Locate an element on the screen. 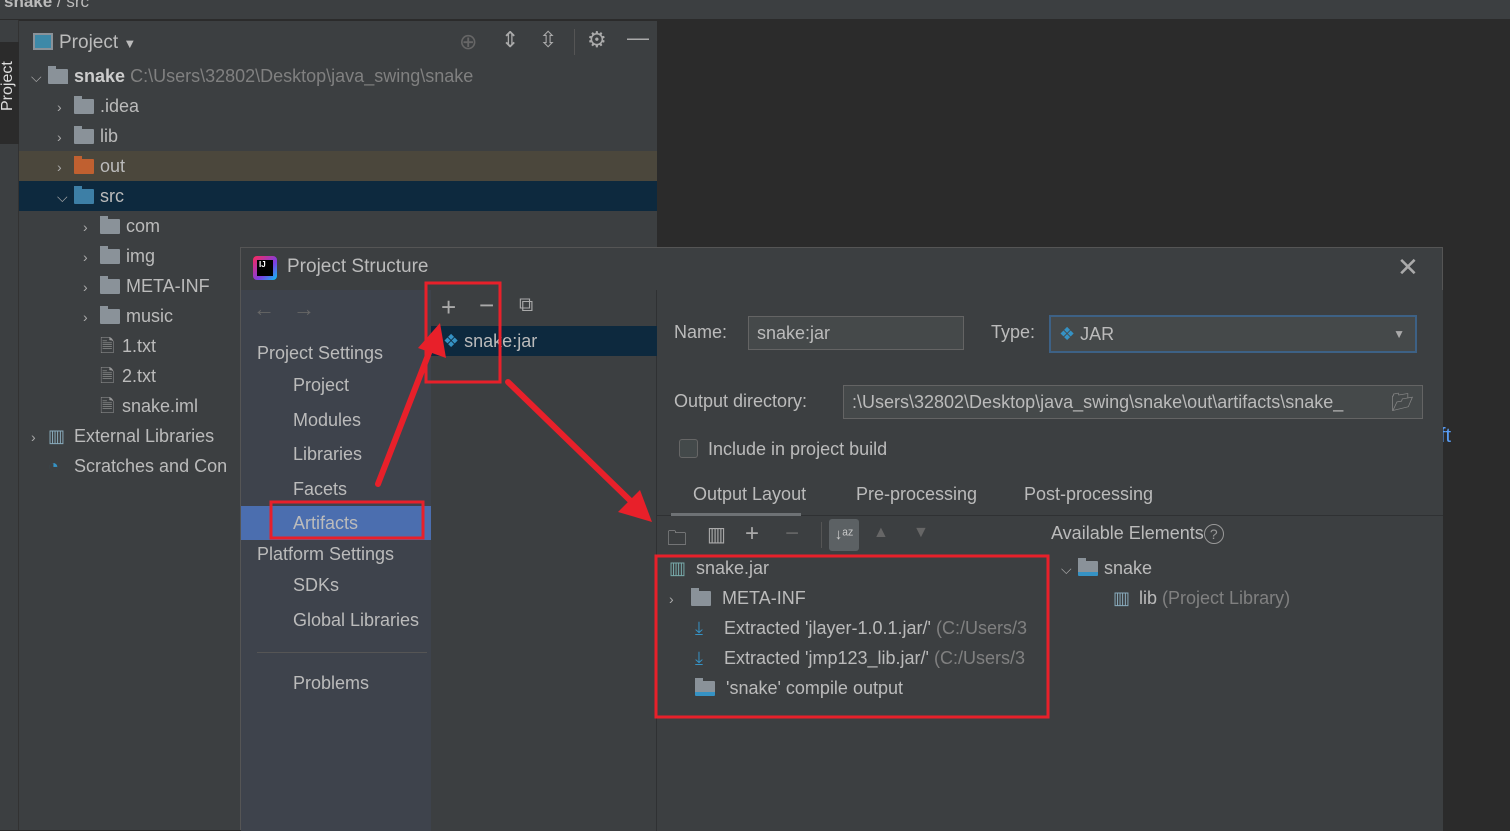 The image size is (1510, 831). copy-icon: ⧉ is located at coordinates (526, 305).